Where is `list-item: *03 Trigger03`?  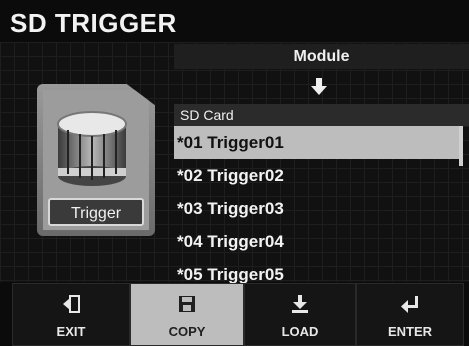
list-item: *03 Trigger03 is located at coordinates (317, 208).